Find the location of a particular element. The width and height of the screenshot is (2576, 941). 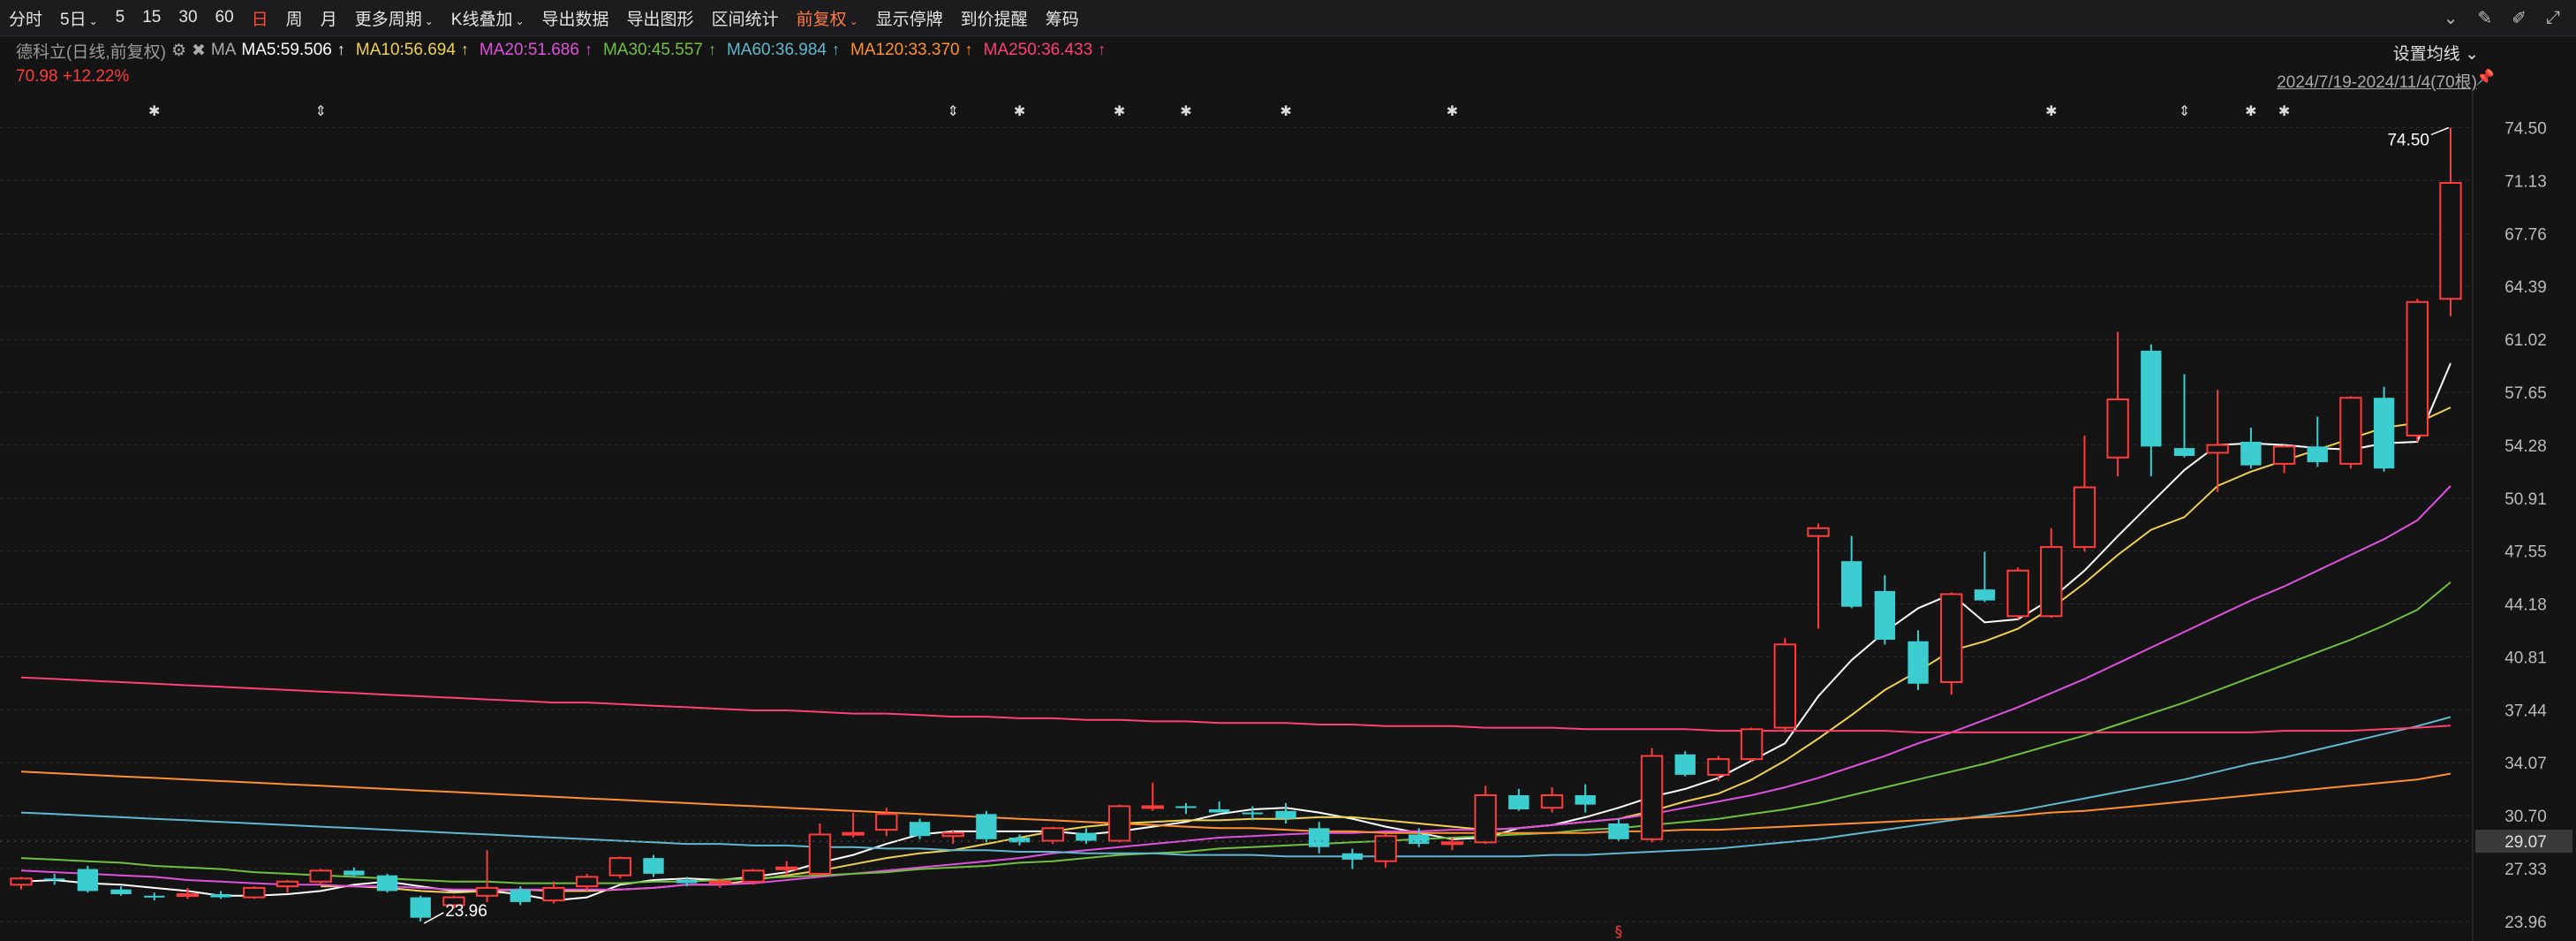

y-tick-label: 50.91 is located at coordinates (2526, 499).